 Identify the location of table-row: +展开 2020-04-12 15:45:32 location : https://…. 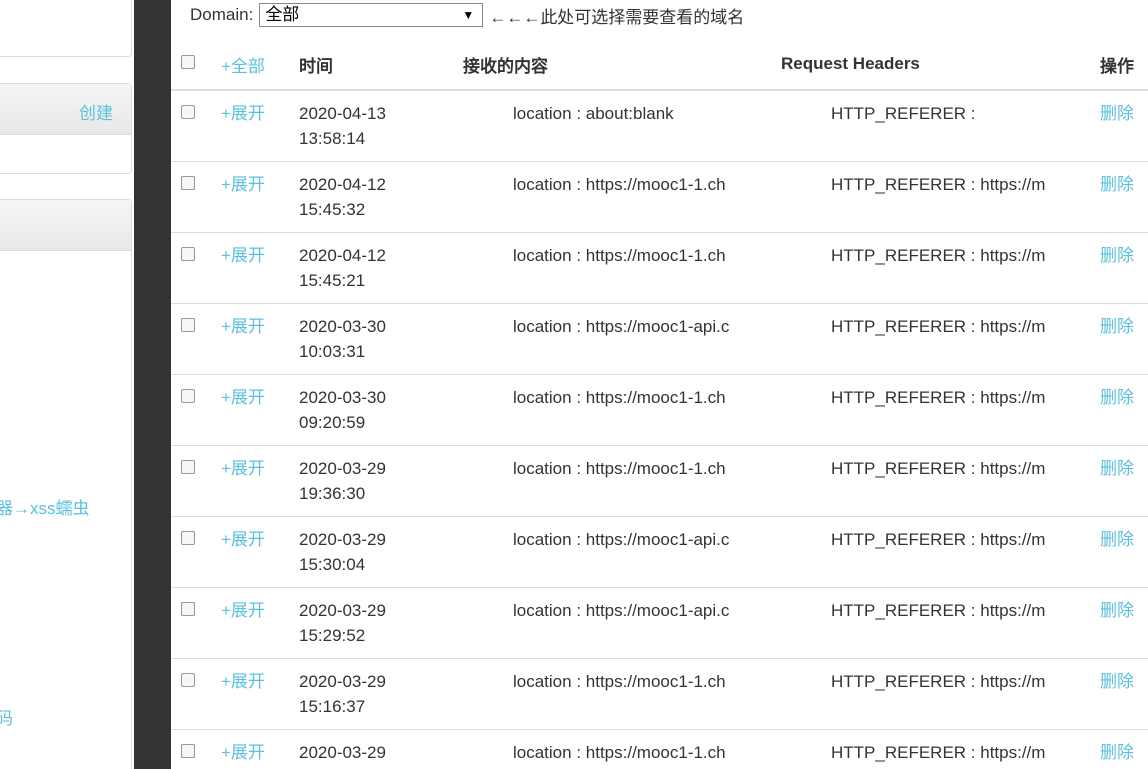
(659, 197).